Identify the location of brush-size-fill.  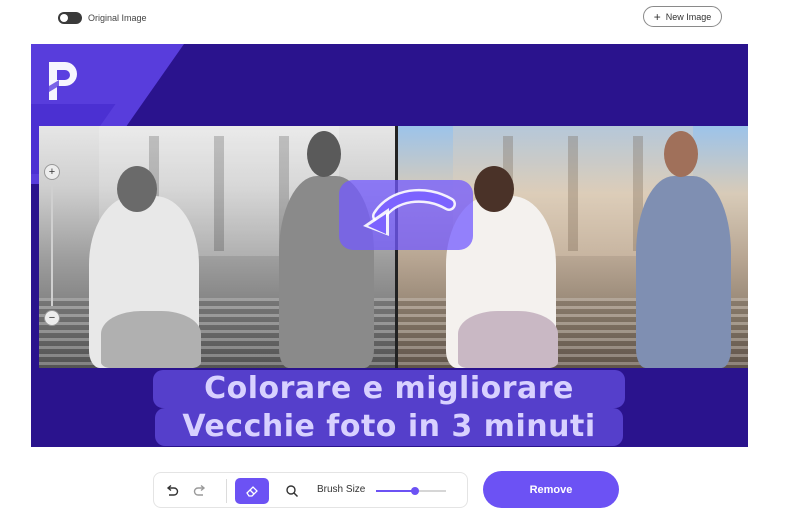
(395, 491).